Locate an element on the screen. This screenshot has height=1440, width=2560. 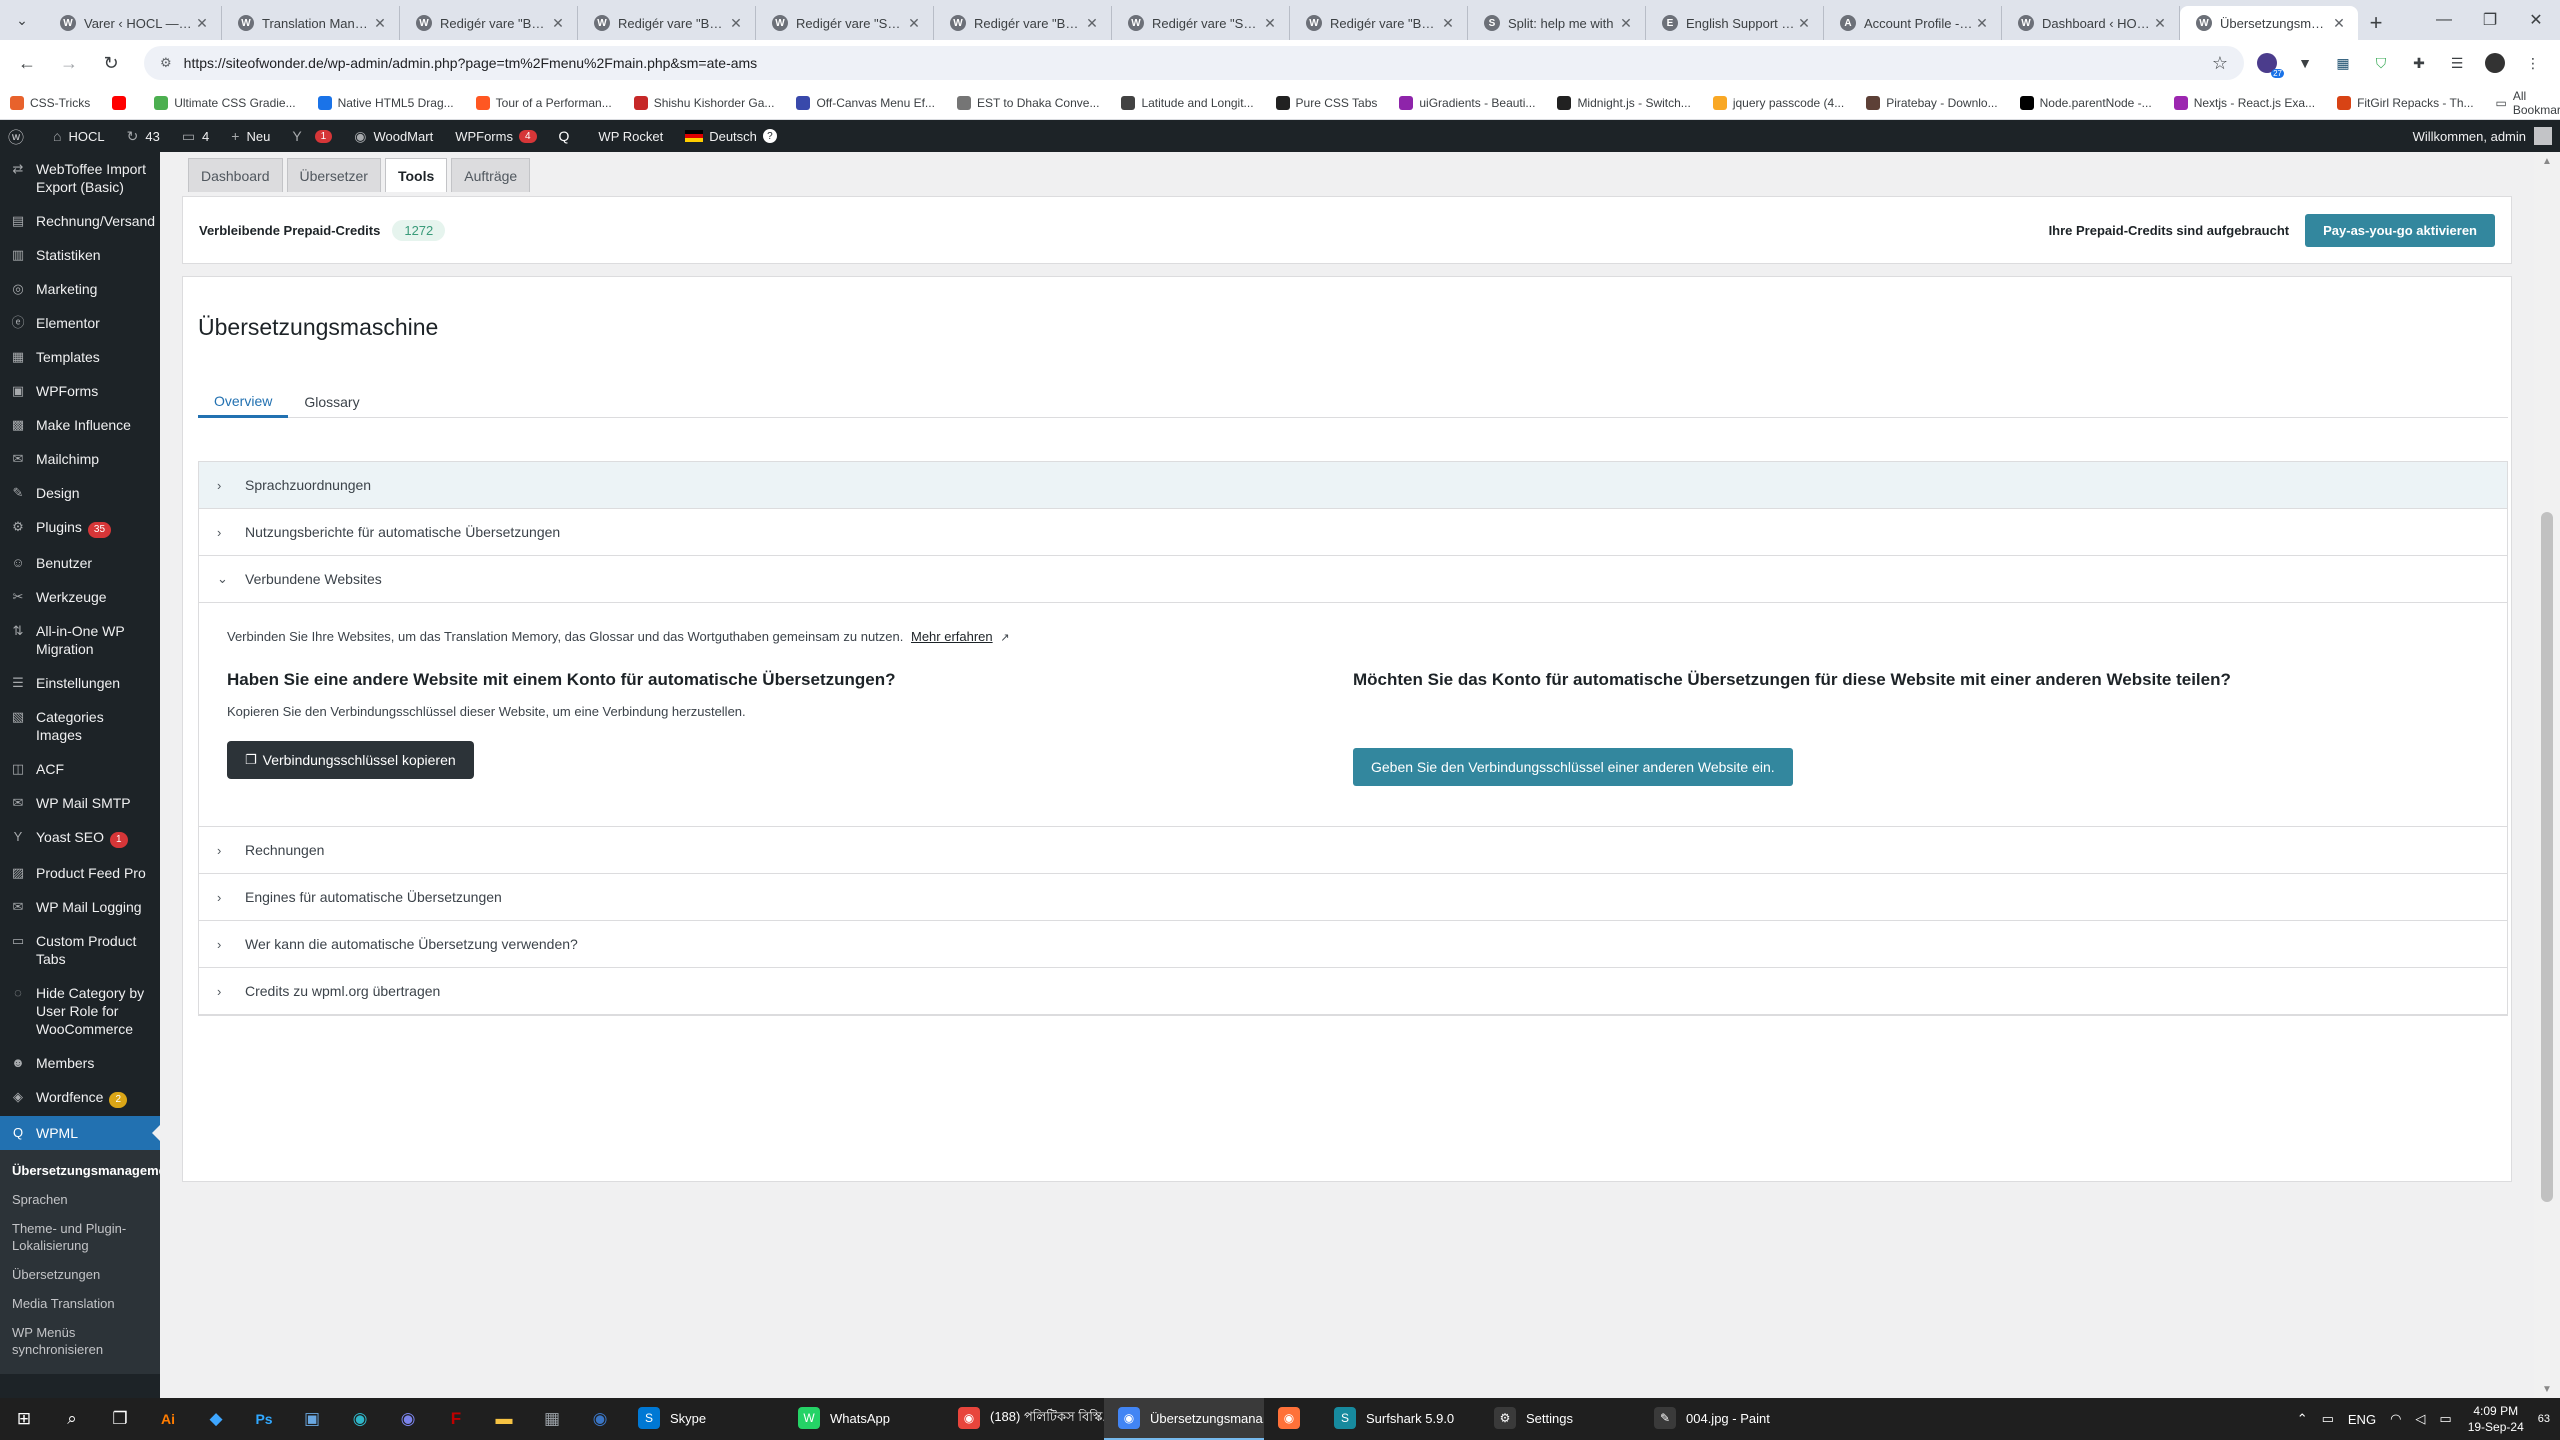
accordion-item: › Sprachzuordnungen is located at coordinates (1353, 485).